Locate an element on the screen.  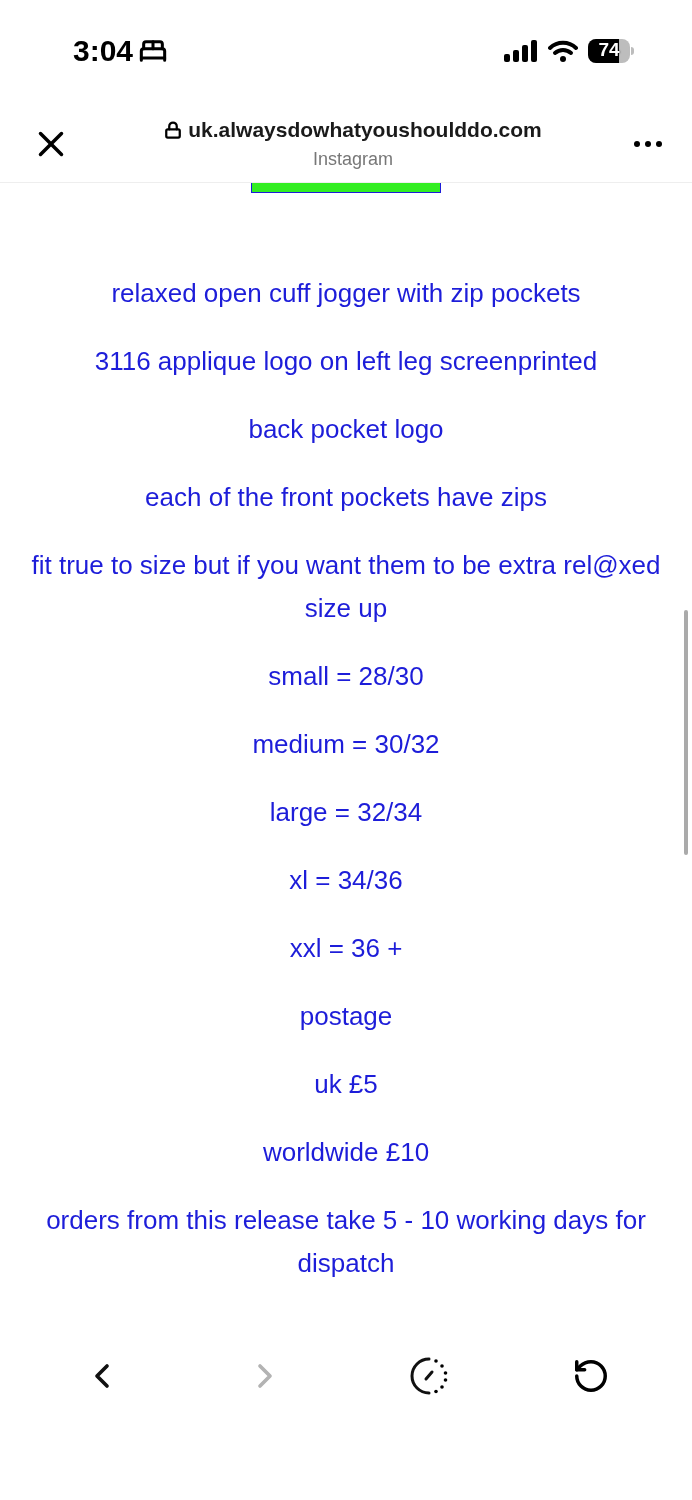
description-line: back pocket logo is located at coordinates (346, 429).